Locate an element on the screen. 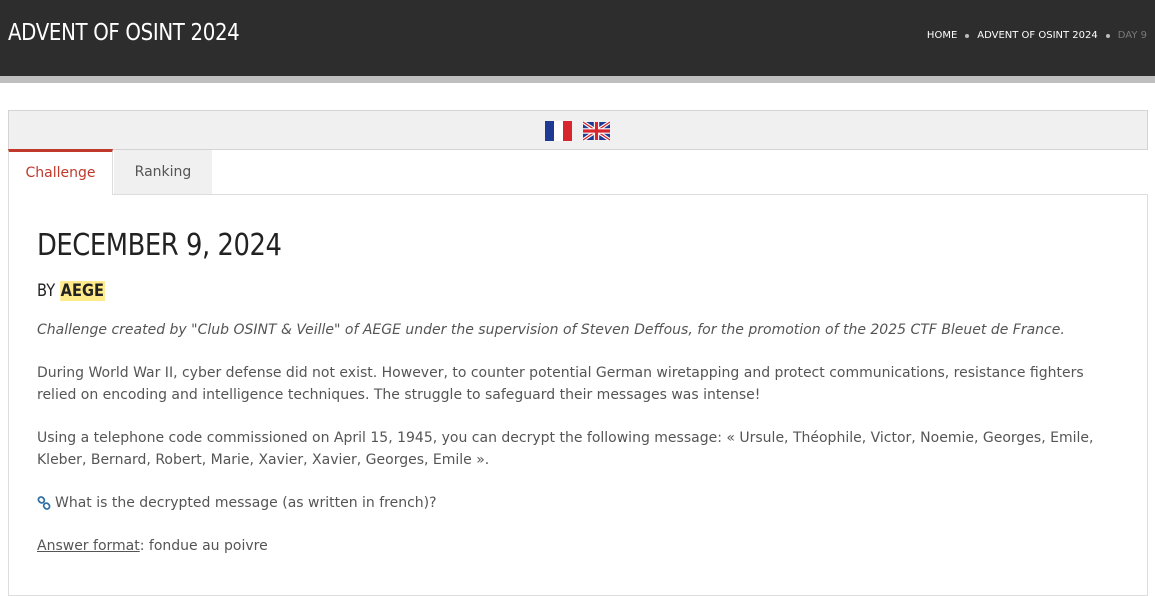 Image resolution: width=1155 pixels, height=596 pixels. answer-format-label: Answer format is located at coordinates (88, 546).